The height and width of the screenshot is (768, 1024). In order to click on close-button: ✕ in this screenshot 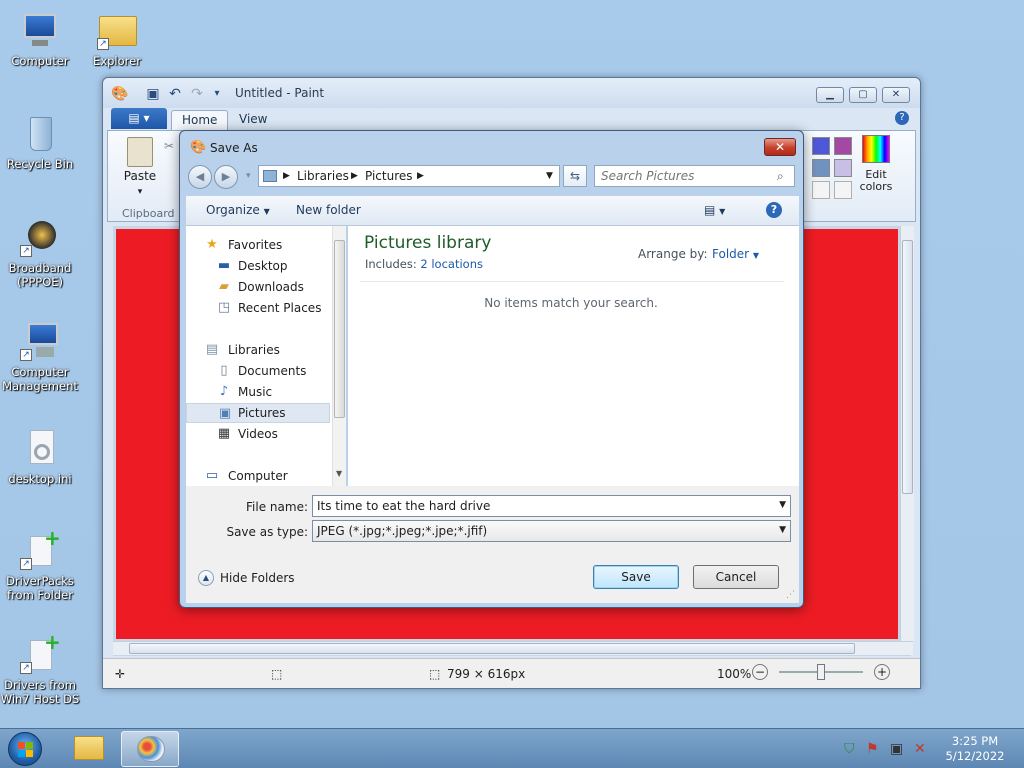, I will do `click(896, 95)`.